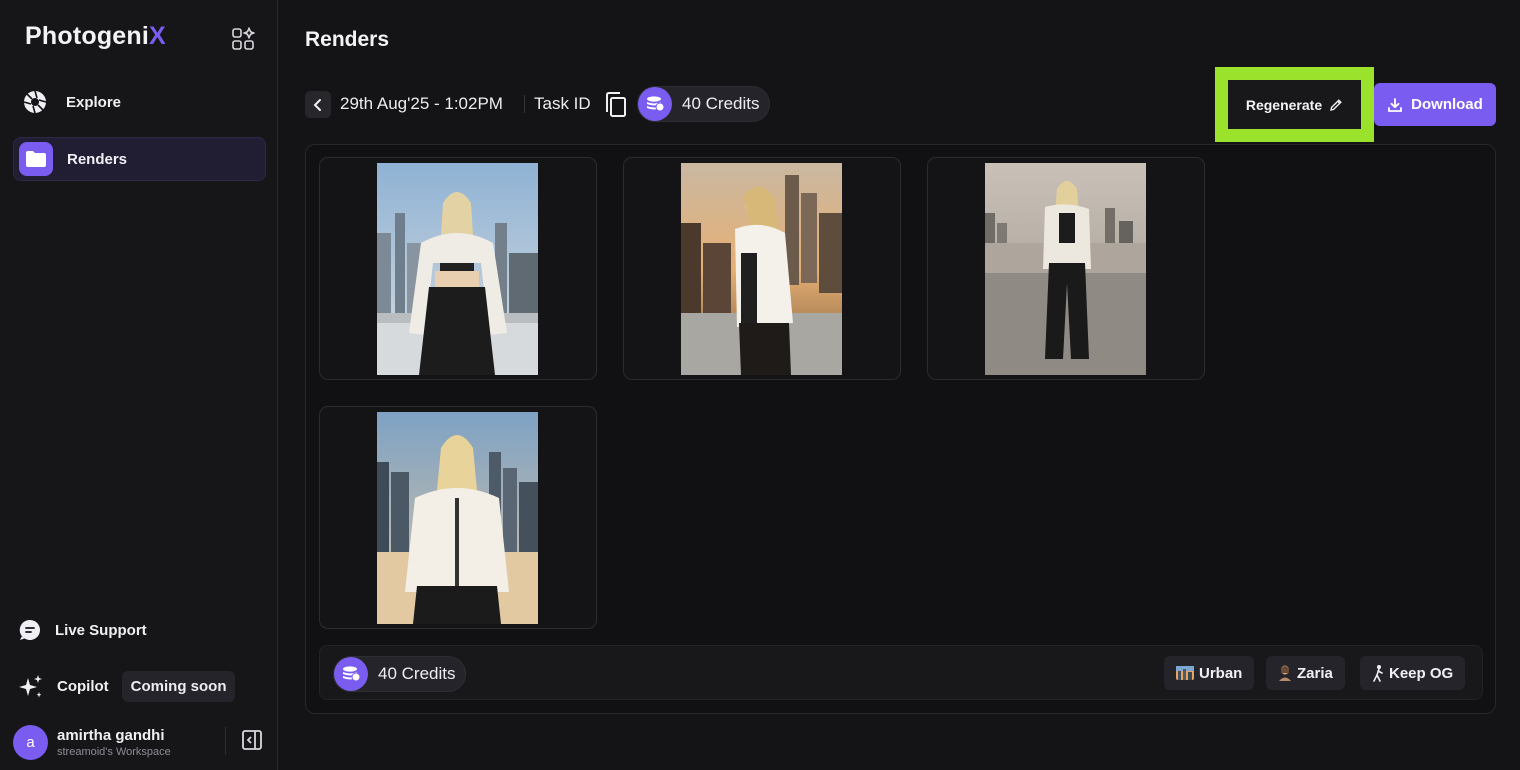 The image size is (1520, 770). What do you see at coordinates (421, 103) in the screenshot?
I see `task-date: 29th Aug'25 - 1:02PM` at bounding box center [421, 103].